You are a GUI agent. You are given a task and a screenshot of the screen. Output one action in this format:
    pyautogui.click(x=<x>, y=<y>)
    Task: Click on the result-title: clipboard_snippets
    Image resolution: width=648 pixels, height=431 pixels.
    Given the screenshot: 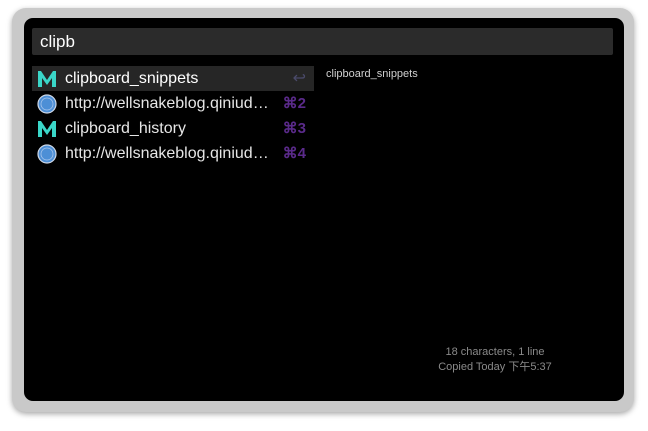 What is the action you would take?
    pyautogui.click(x=132, y=78)
    